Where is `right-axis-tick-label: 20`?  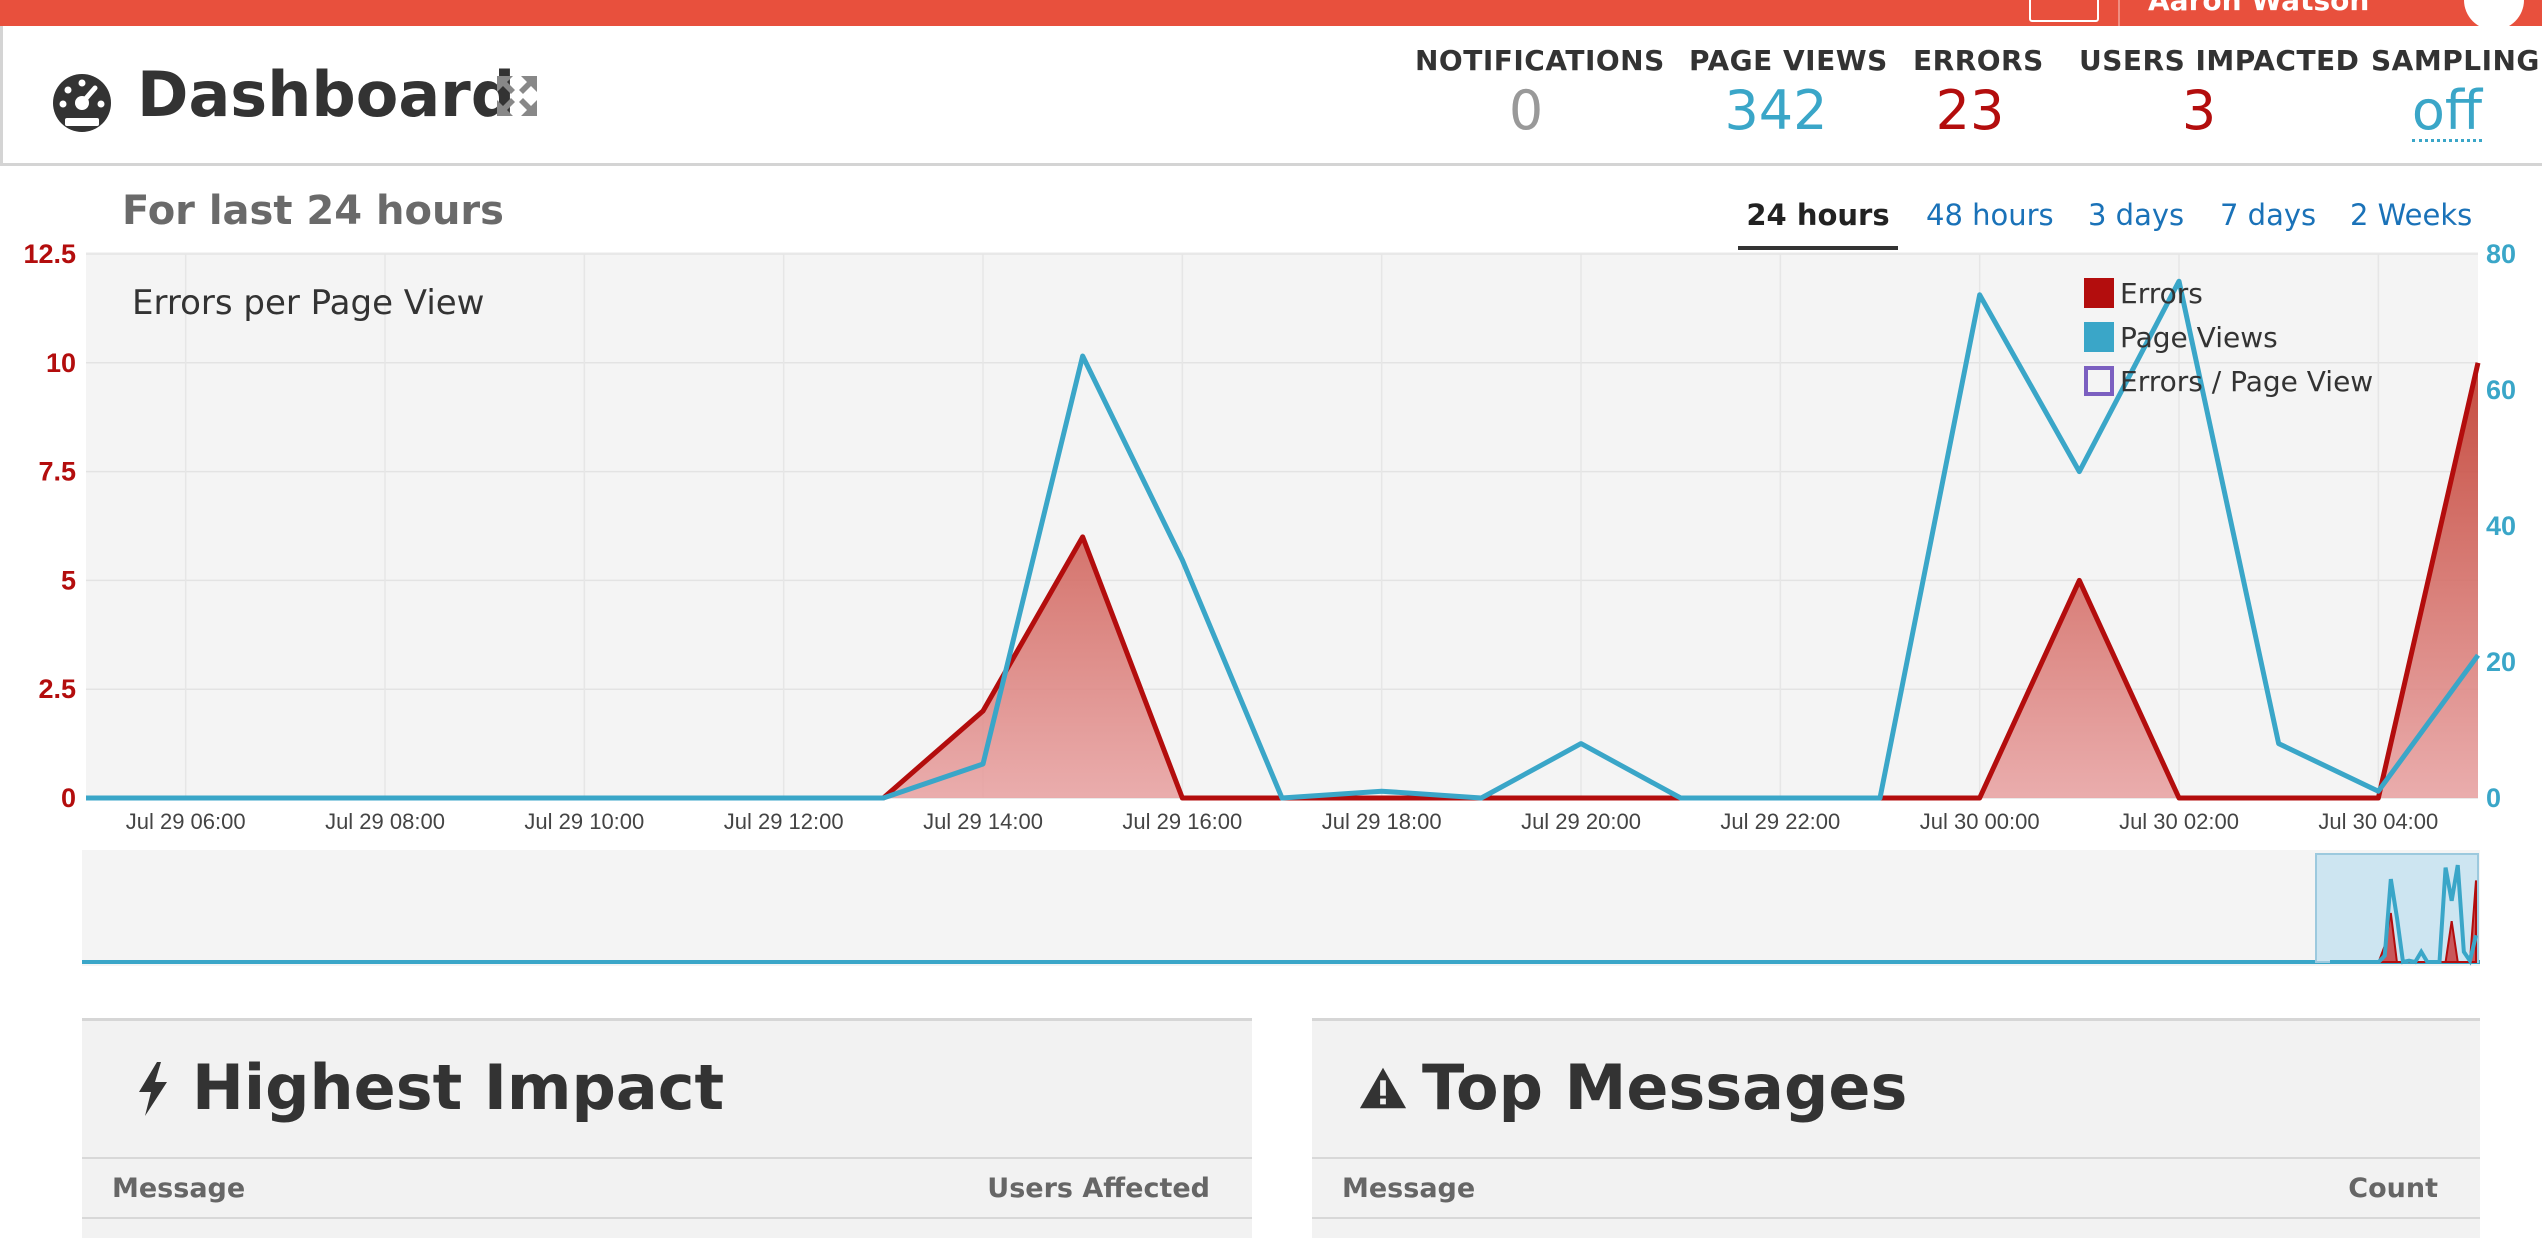
right-axis-tick-label: 20 is located at coordinates (2501, 662).